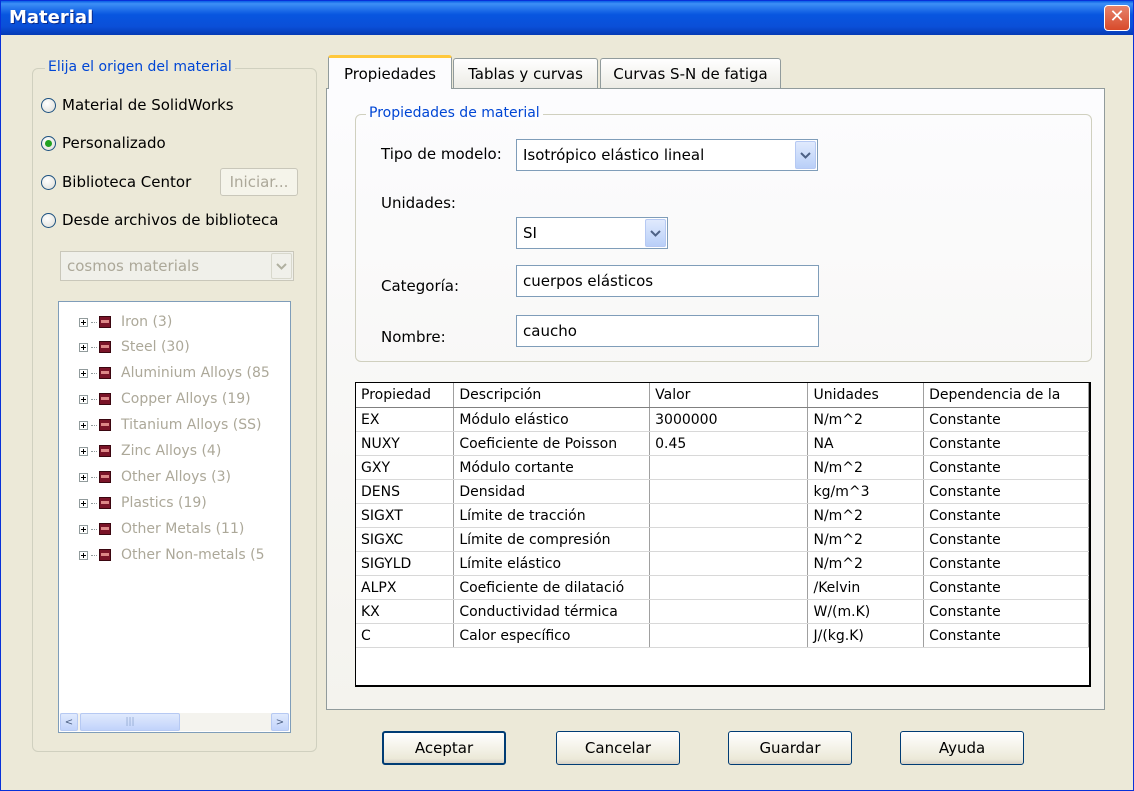 The height and width of the screenshot is (791, 1134). What do you see at coordinates (729, 419) in the screenshot?
I see `cell-value: 3000000` at bounding box center [729, 419].